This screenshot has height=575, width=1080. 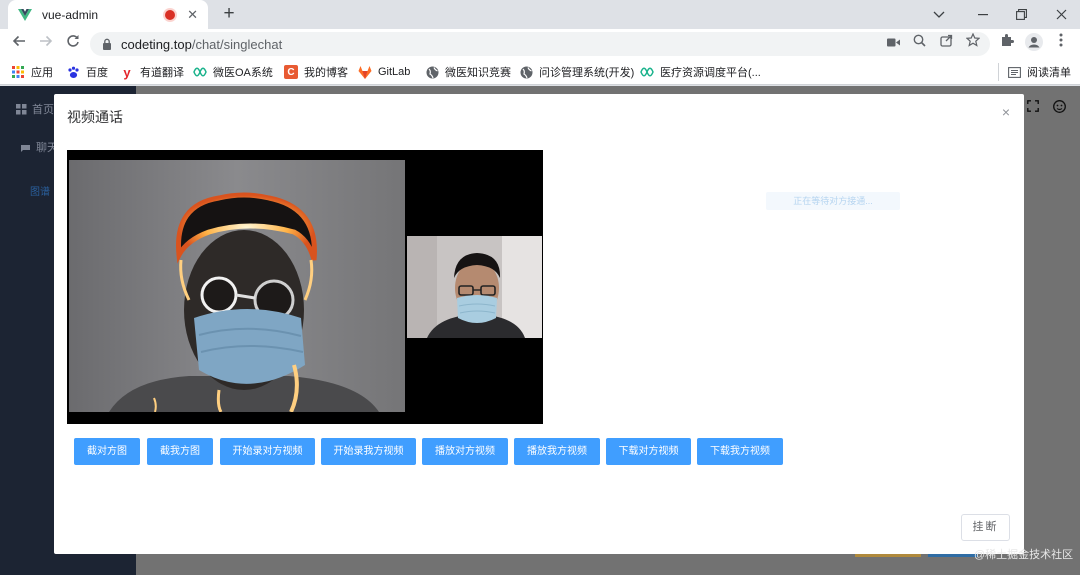 I want to click on browser-menu-icon, so click(x=1061, y=43).